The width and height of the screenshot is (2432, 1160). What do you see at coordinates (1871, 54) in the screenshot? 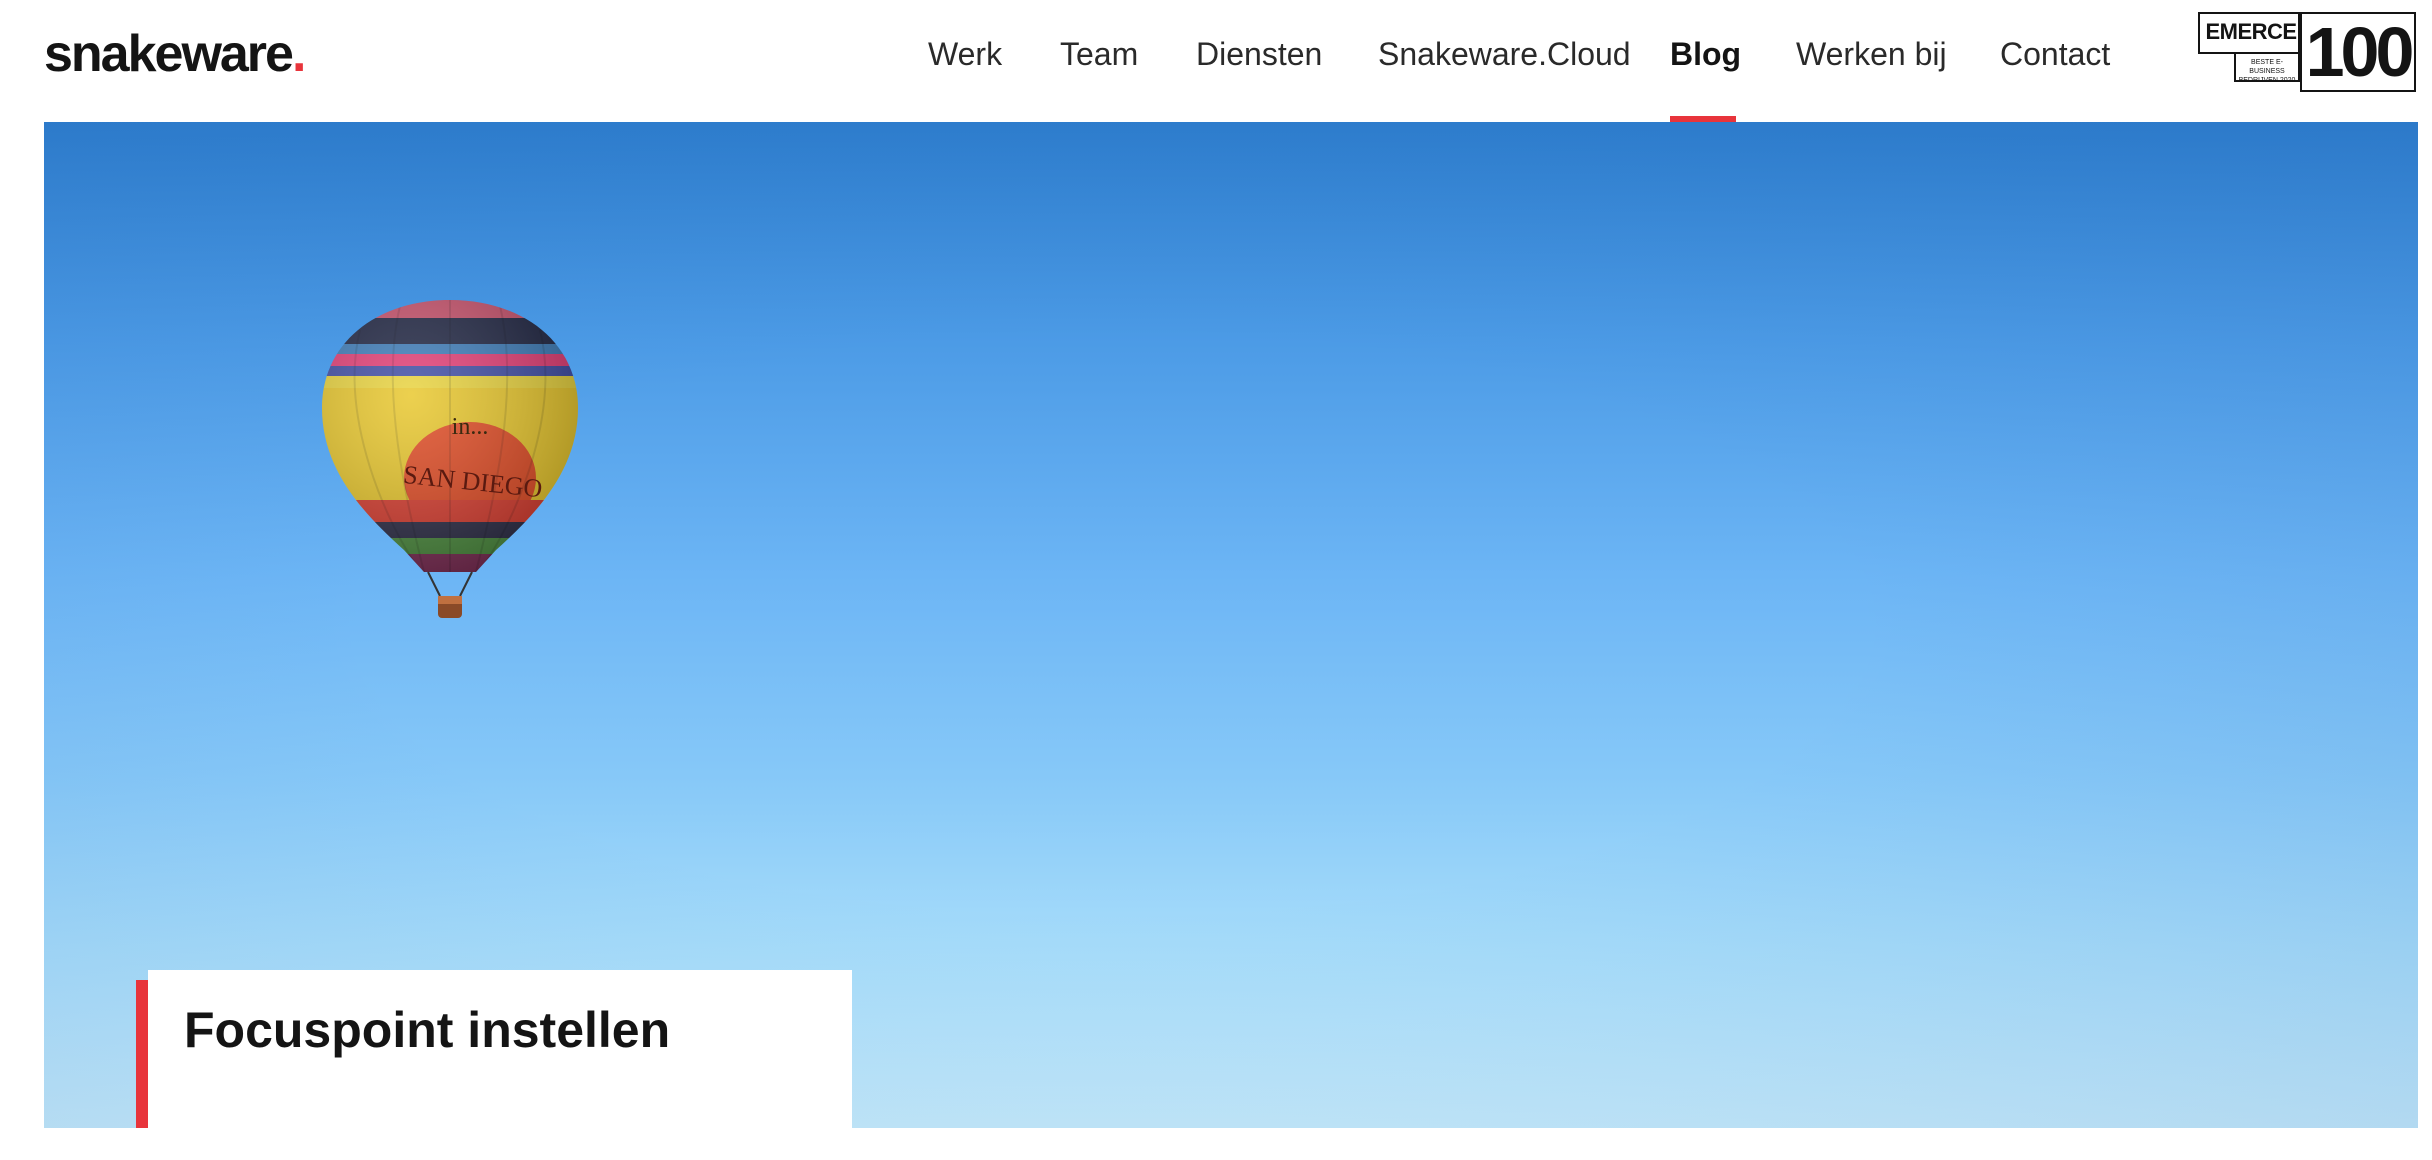
I see `nav-item-werken-bij: Werken bij` at bounding box center [1871, 54].